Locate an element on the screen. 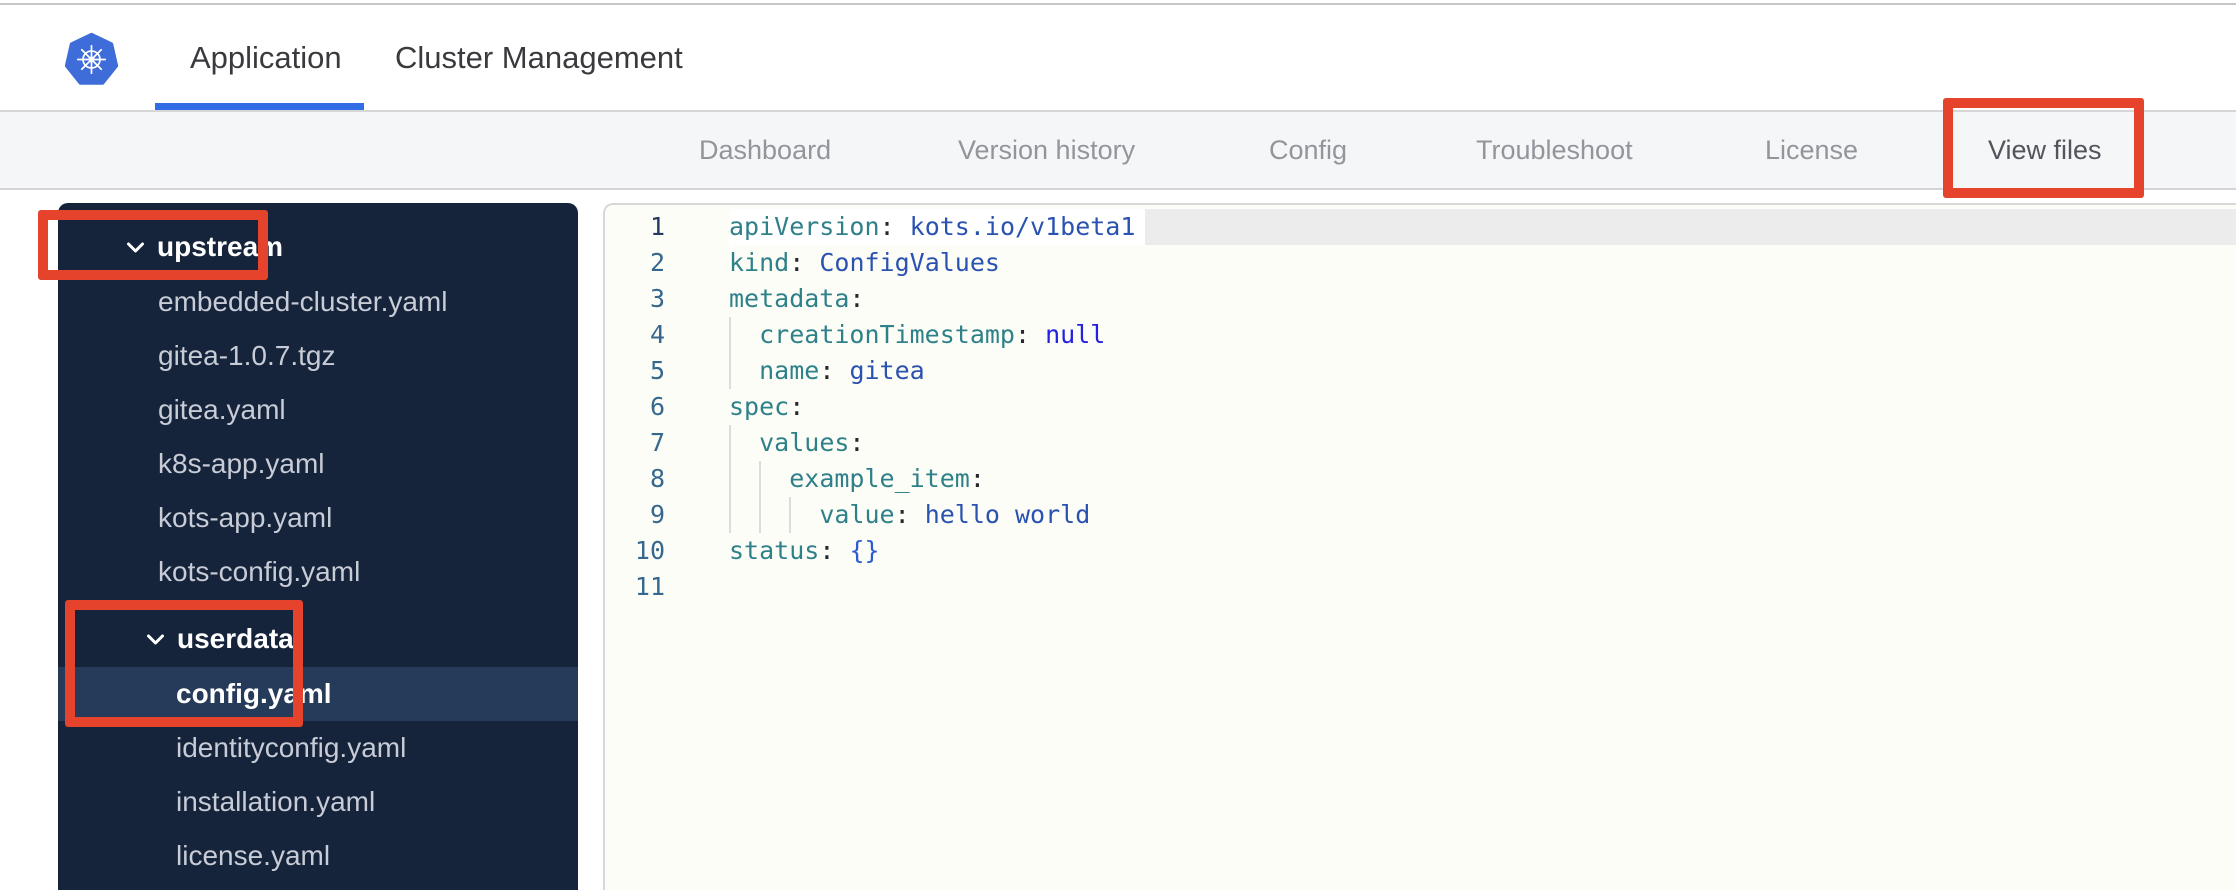 The width and height of the screenshot is (2236, 890). nav-item-dashboard: Dashboard is located at coordinates (765, 150).